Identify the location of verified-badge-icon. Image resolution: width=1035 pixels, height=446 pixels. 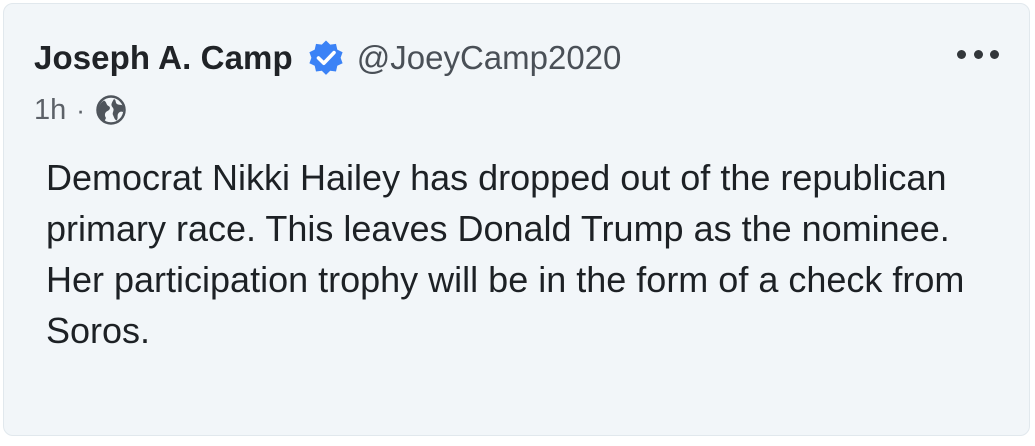
(326, 58).